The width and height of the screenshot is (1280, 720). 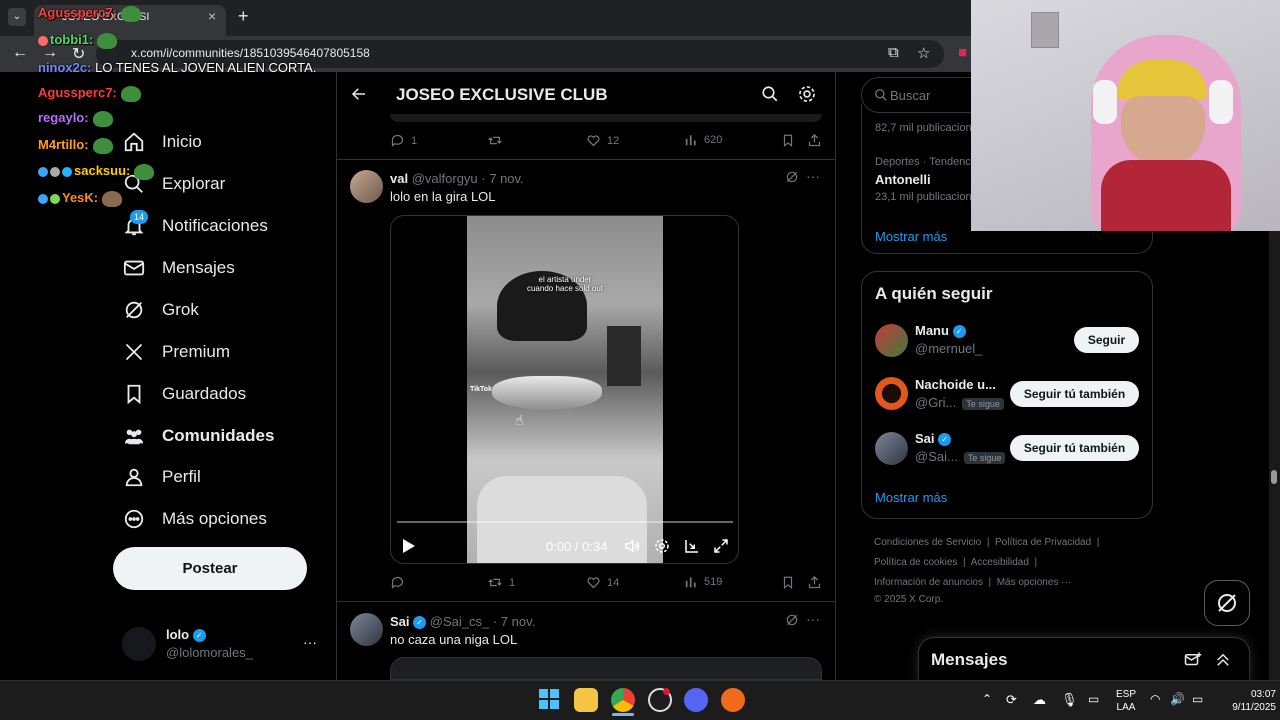 What do you see at coordinates (400, 582) in the screenshot?
I see `reply-action` at bounding box center [400, 582].